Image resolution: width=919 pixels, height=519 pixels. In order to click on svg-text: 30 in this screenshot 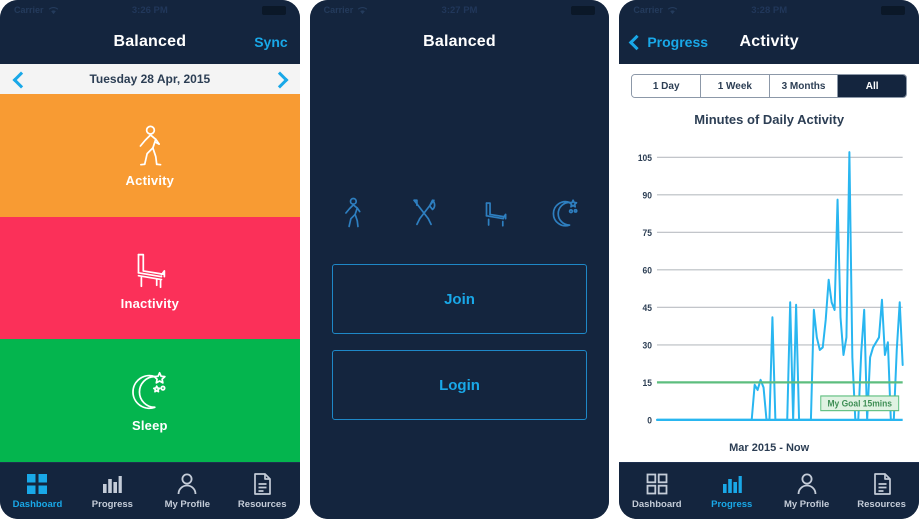, I will do `click(647, 345)`.